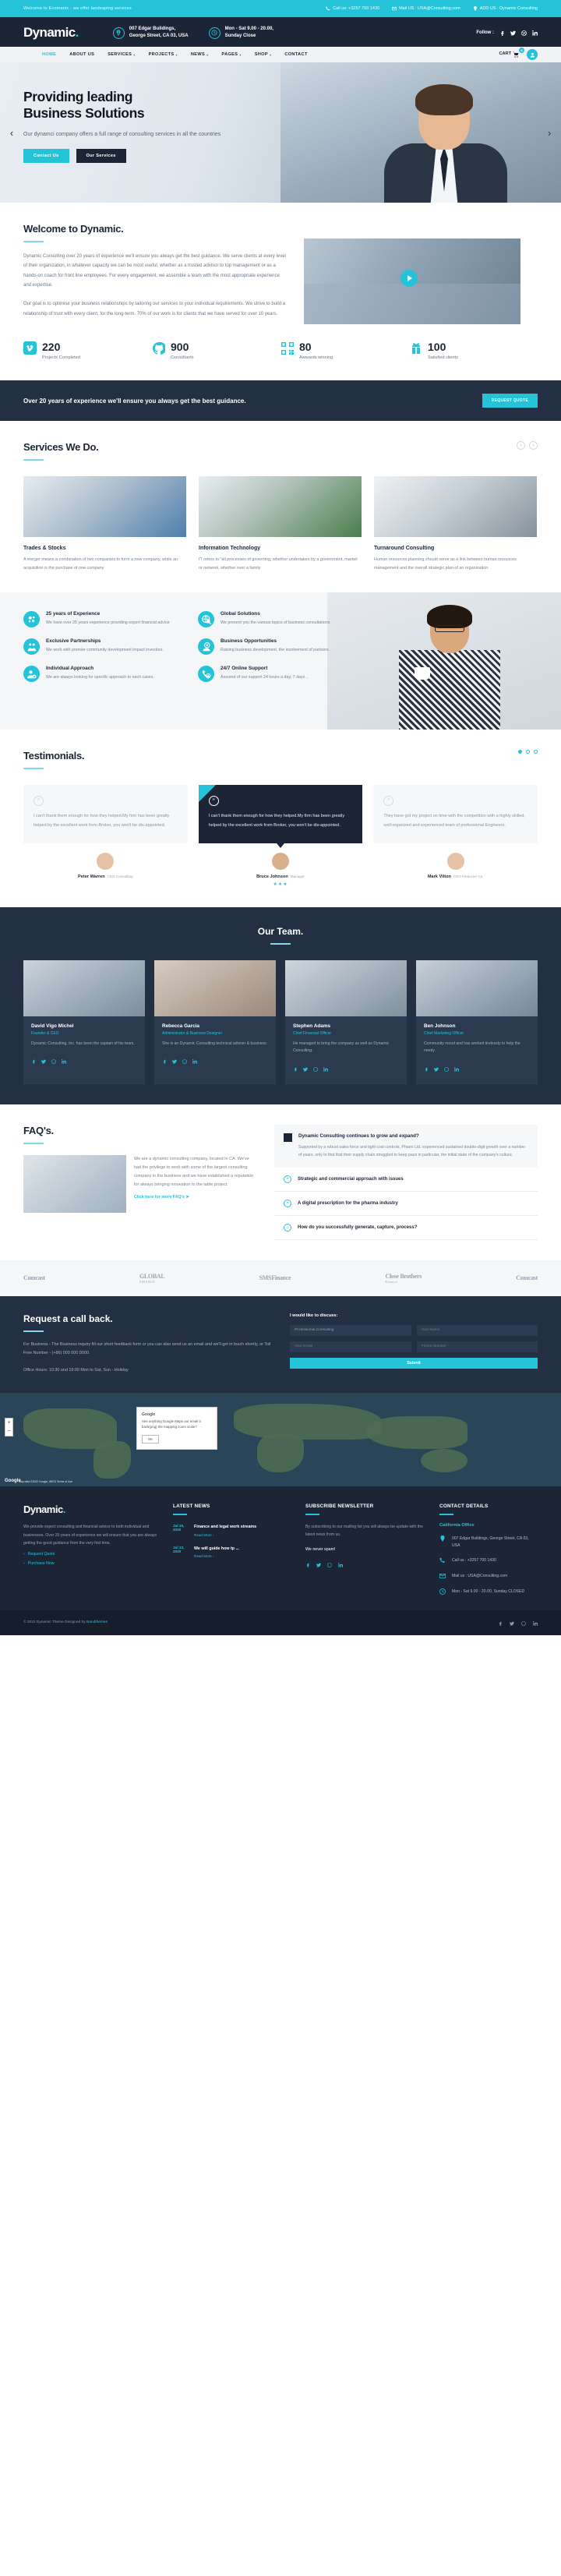  What do you see at coordinates (11, 133) in the screenshot?
I see `hero-prev-arrow: ‹` at bounding box center [11, 133].